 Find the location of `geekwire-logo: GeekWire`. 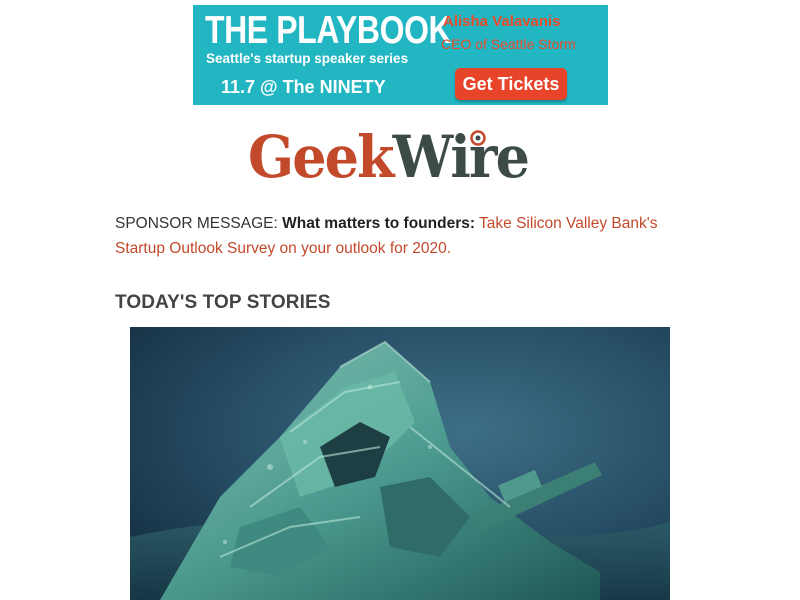

geekwire-logo: GeekWire is located at coordinates (400, 157).